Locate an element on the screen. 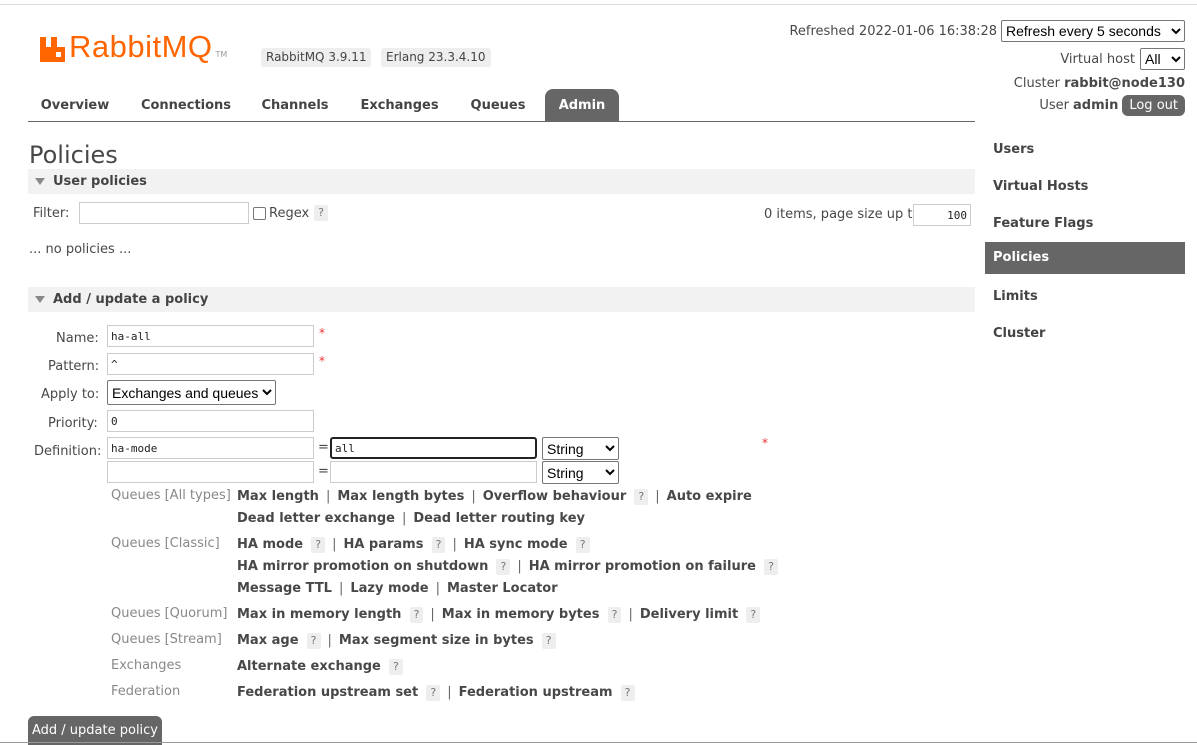 Image resolution: width=1197 pixels, height=745 pixels. bottom-border is located at coordinates (598, 742).